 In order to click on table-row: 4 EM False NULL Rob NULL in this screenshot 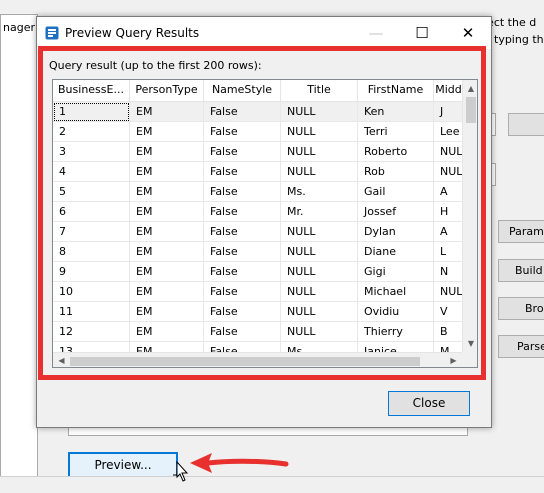, I will do `click(258, 172)`.